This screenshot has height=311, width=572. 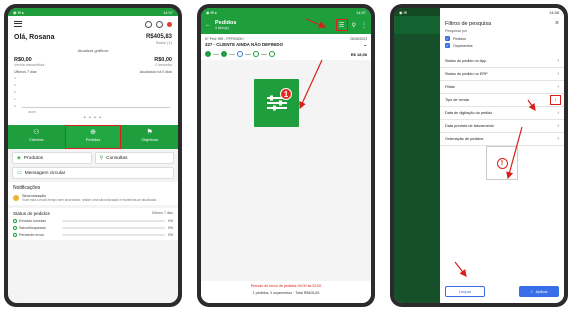 What do you see at coordinates (93, 139) in the screenshot?
I see `nav-label: Pedidos` at bounding box center [93, 139].